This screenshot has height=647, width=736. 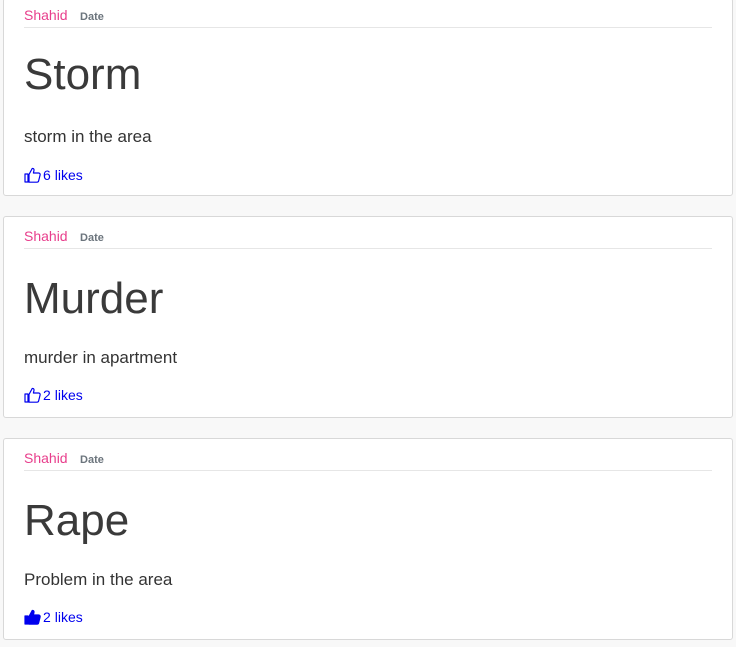 What do you see at coordinates (83, 74) in the screenshot?
I see `post-title: Storm` at bounding box center [83, 74].